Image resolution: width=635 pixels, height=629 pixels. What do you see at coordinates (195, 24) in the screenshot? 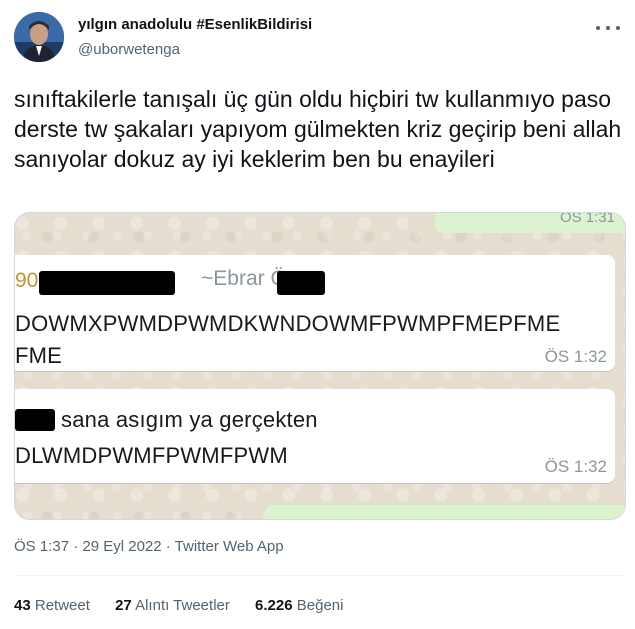
I see `author-name: yılgın anadolulu #EsenlikBildirisi` at bounding box center [195, 24].